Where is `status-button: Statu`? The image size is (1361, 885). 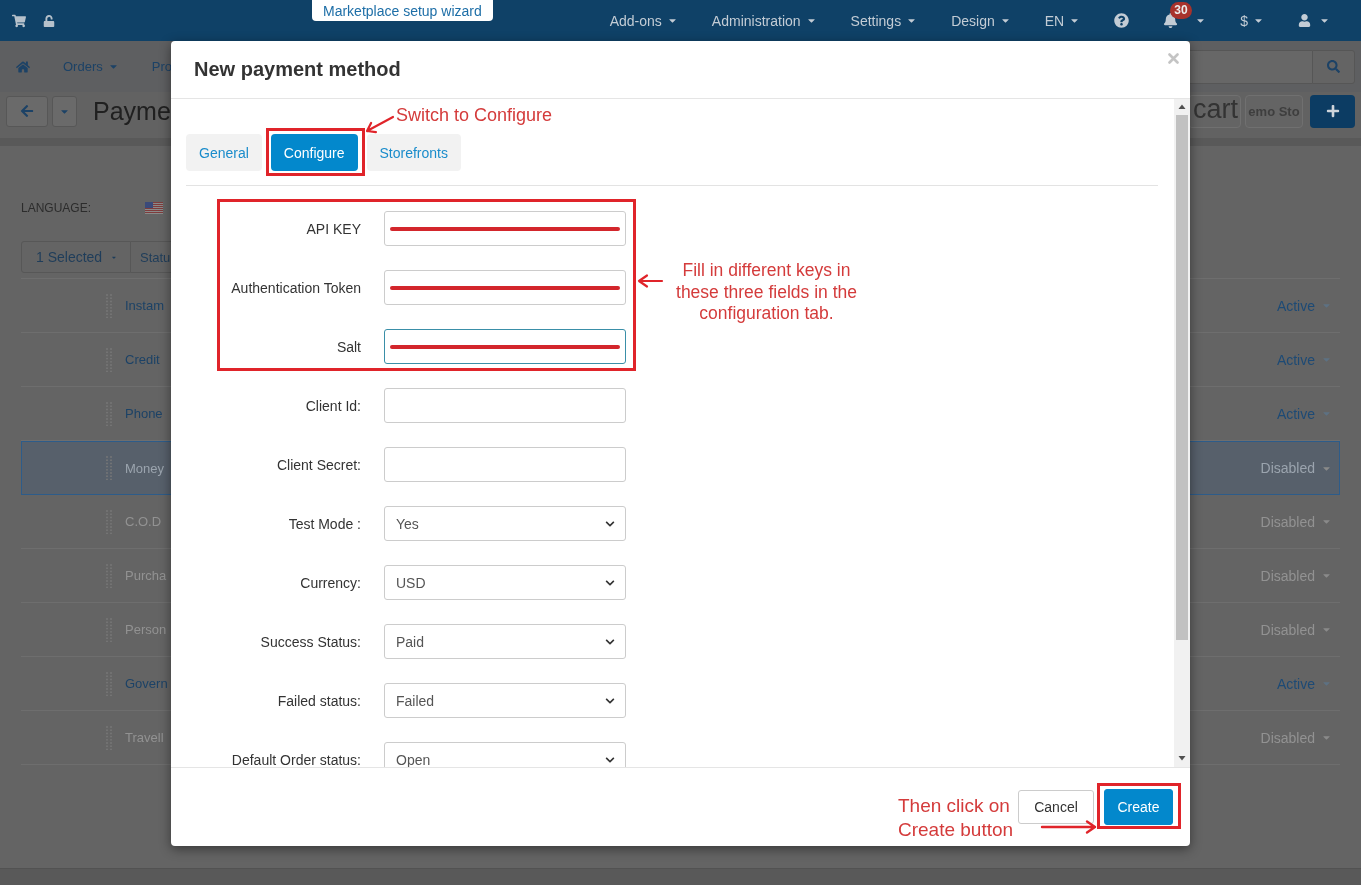 status-button: Statu is located at coordinates (151, 257).